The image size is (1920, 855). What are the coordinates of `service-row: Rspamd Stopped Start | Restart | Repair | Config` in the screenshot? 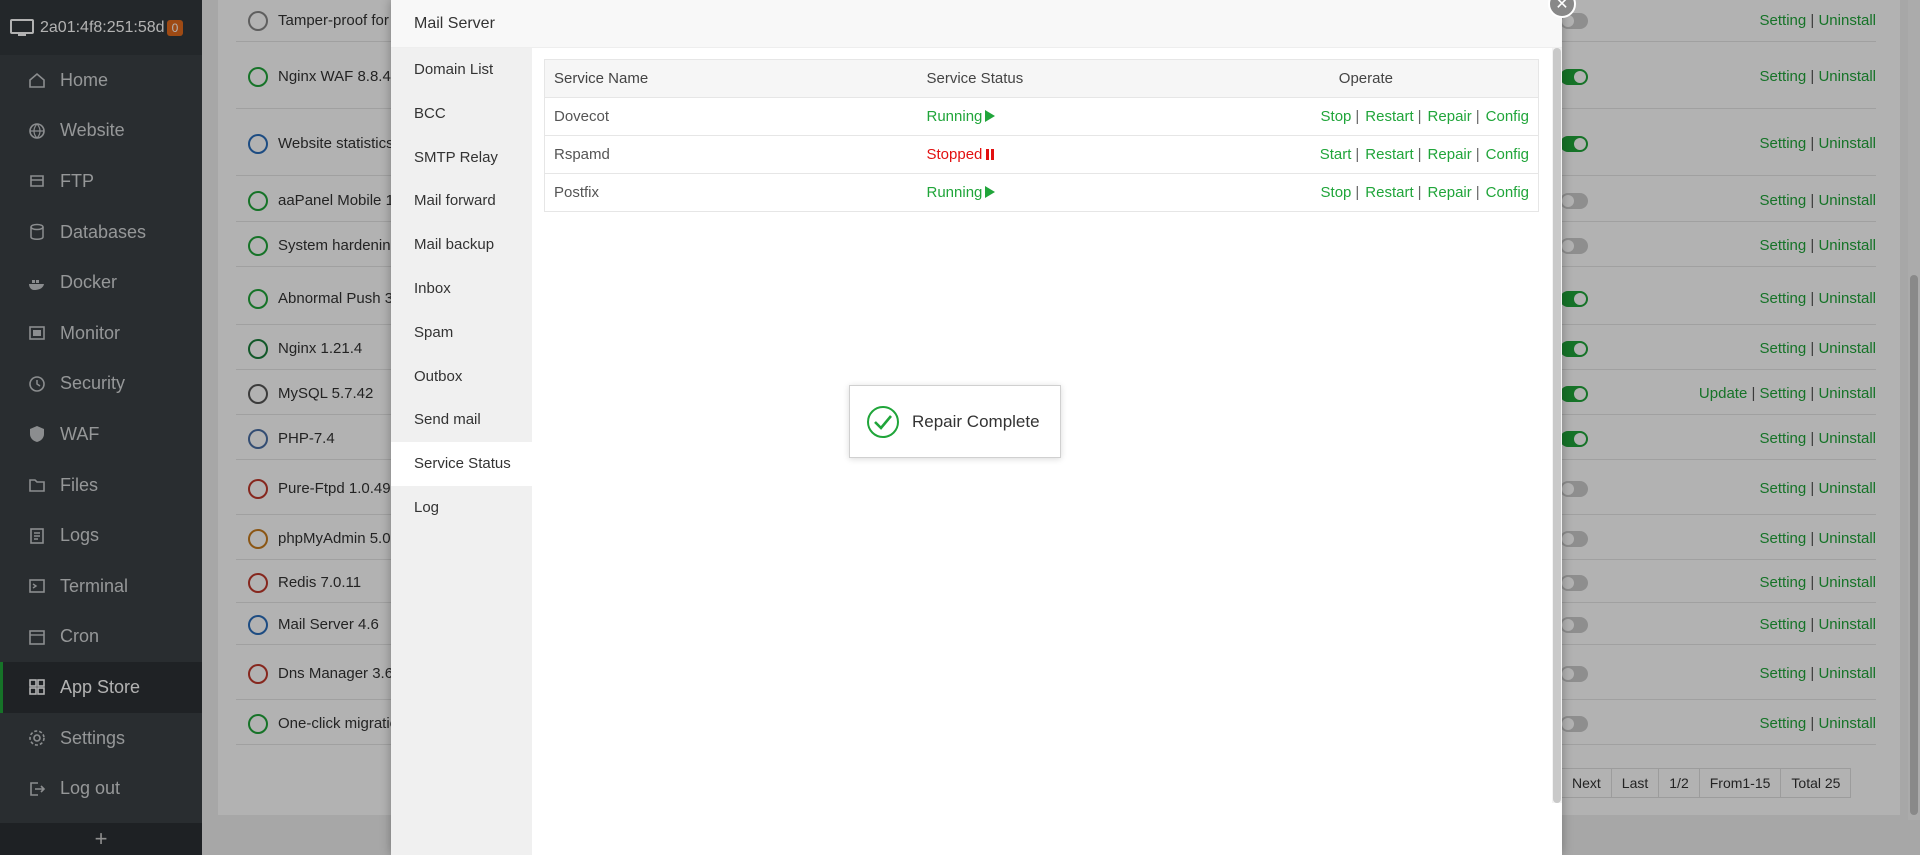 It's located at (1041, 154).